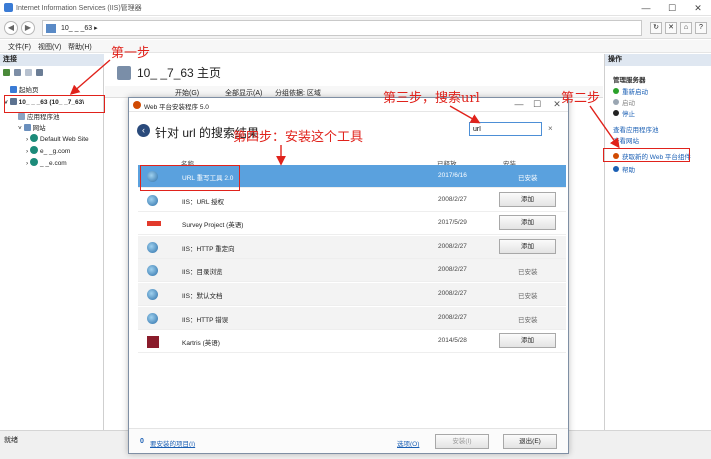 The width and height of the screenshot is (711, 459). I want to click on arrow-step3, so click(465, 114).